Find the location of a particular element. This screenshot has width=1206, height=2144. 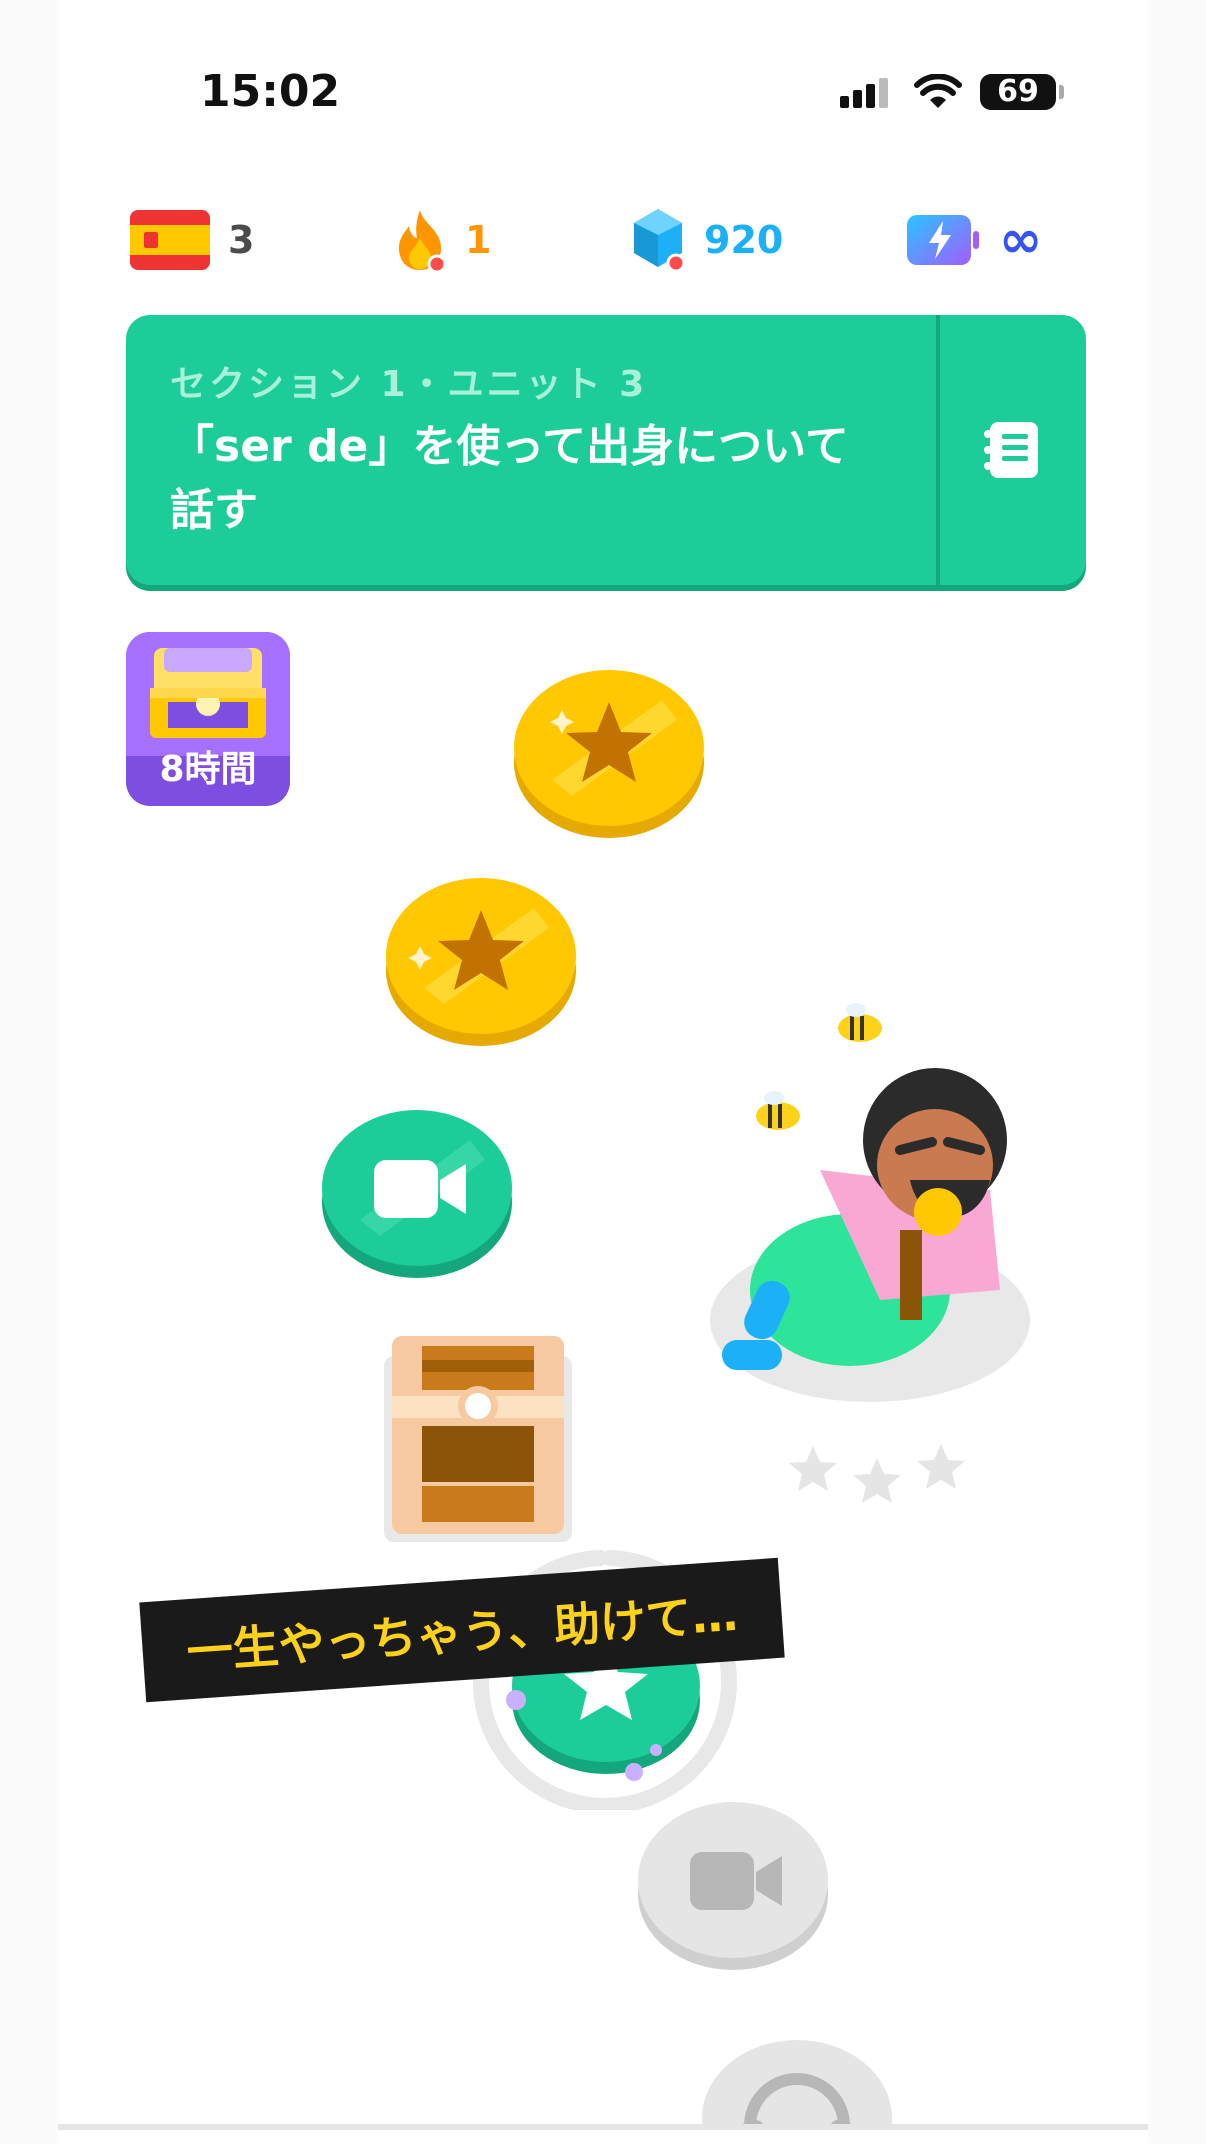

status-icons: 69 is located at coordinates (955, 92).